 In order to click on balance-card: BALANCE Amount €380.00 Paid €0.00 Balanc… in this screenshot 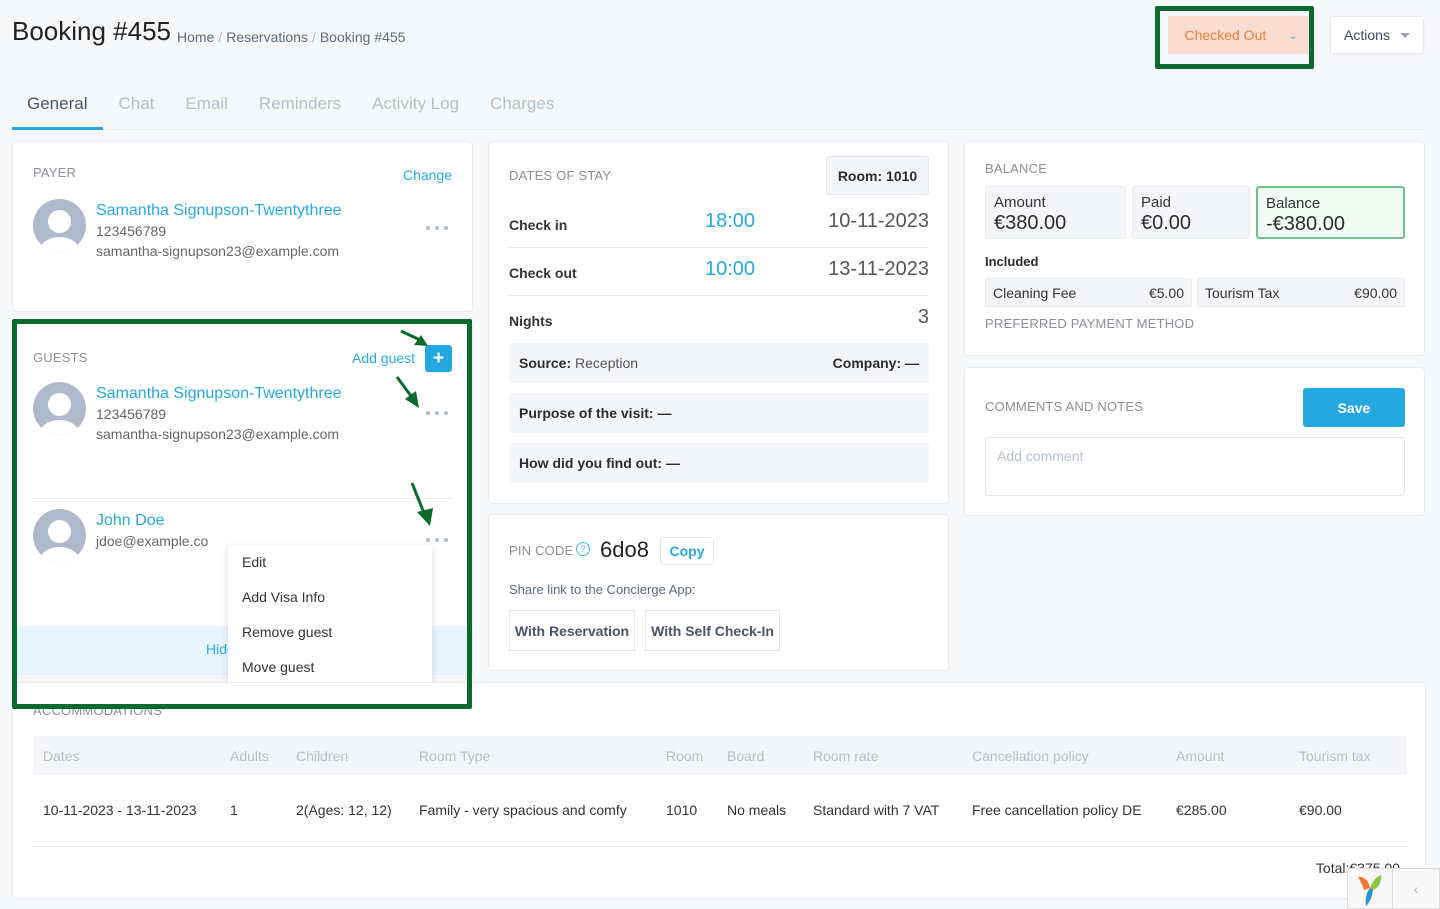, I will do `click(1194, 248)`.